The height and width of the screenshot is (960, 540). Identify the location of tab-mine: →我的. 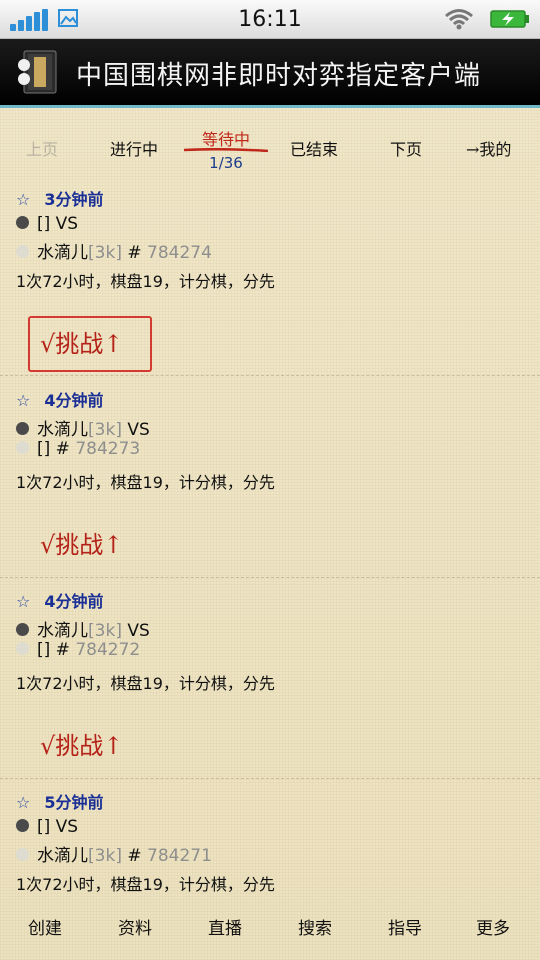
(488, 148).